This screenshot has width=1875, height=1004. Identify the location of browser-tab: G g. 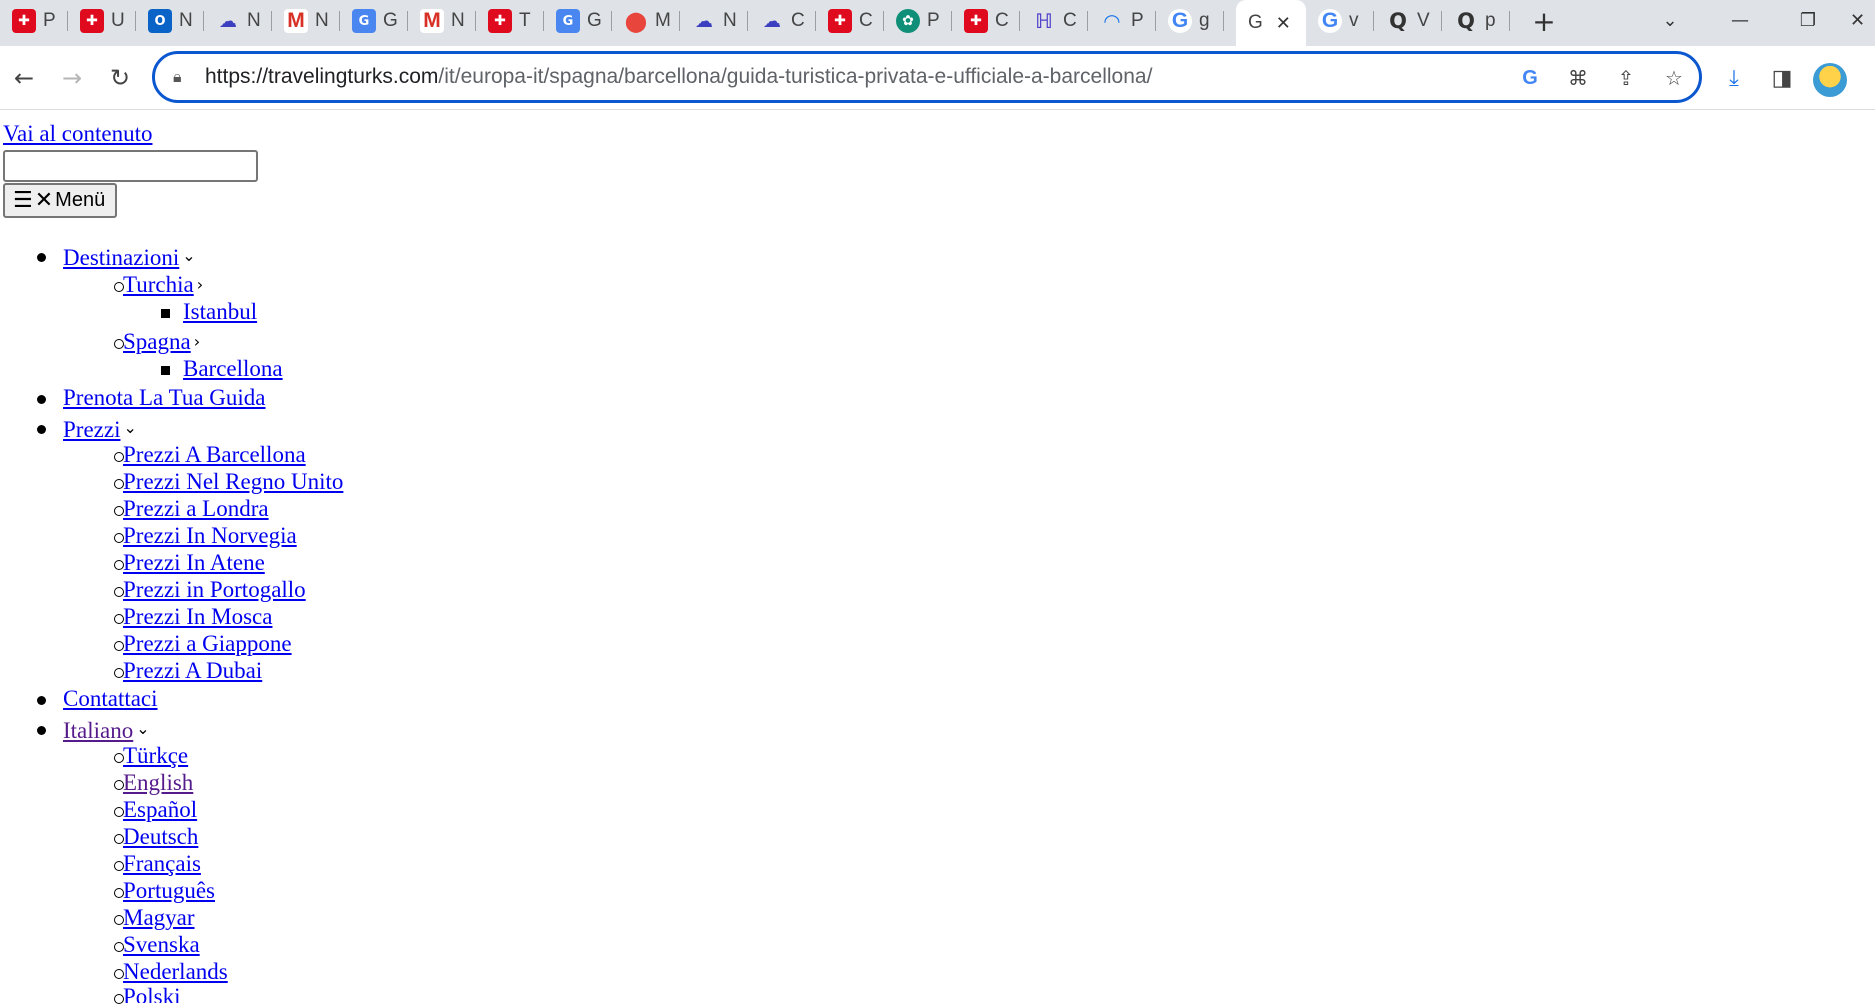
(1190, 21).